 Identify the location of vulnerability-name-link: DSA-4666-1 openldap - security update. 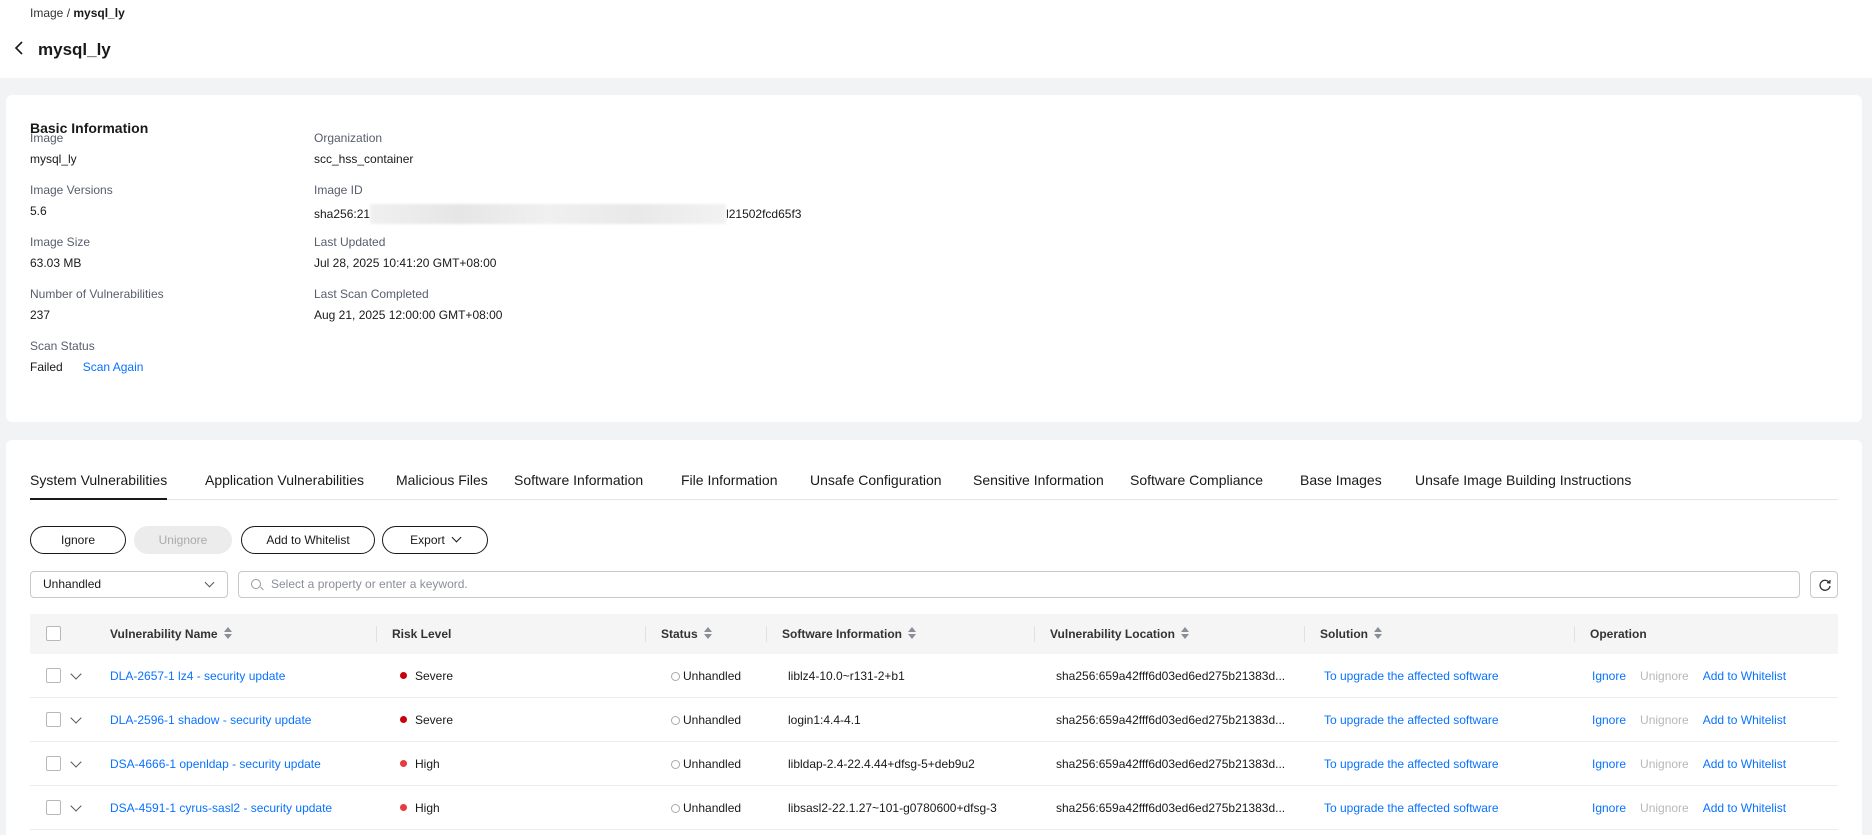
(240, 764).